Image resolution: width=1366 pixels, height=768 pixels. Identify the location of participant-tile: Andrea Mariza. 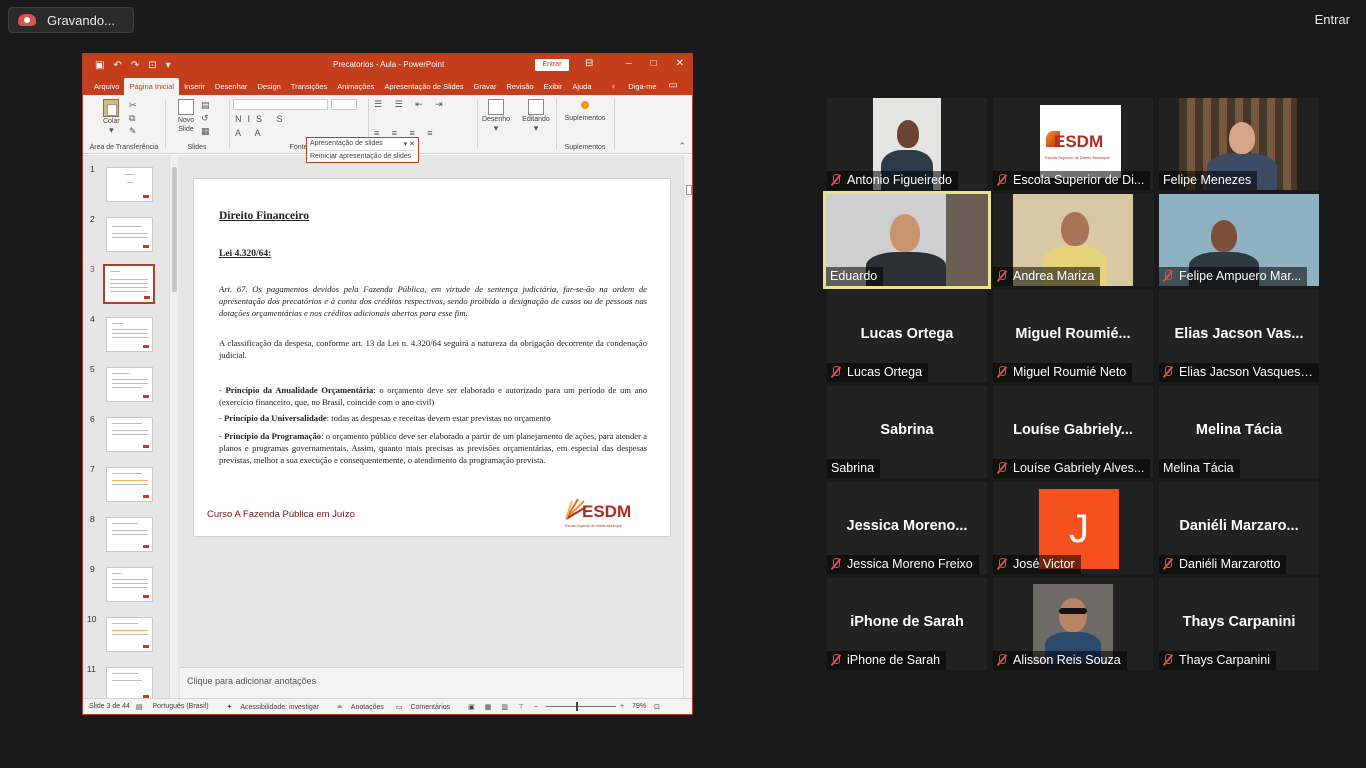
(1073, 240).